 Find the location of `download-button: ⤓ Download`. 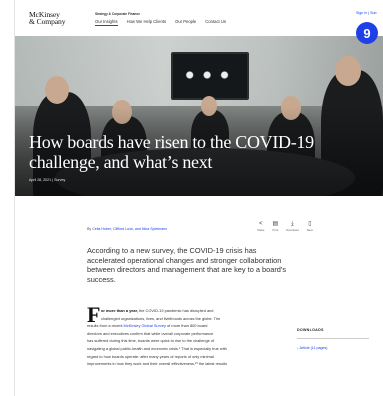

download-button: ⤓ Download is located at coordinates (292, 226).